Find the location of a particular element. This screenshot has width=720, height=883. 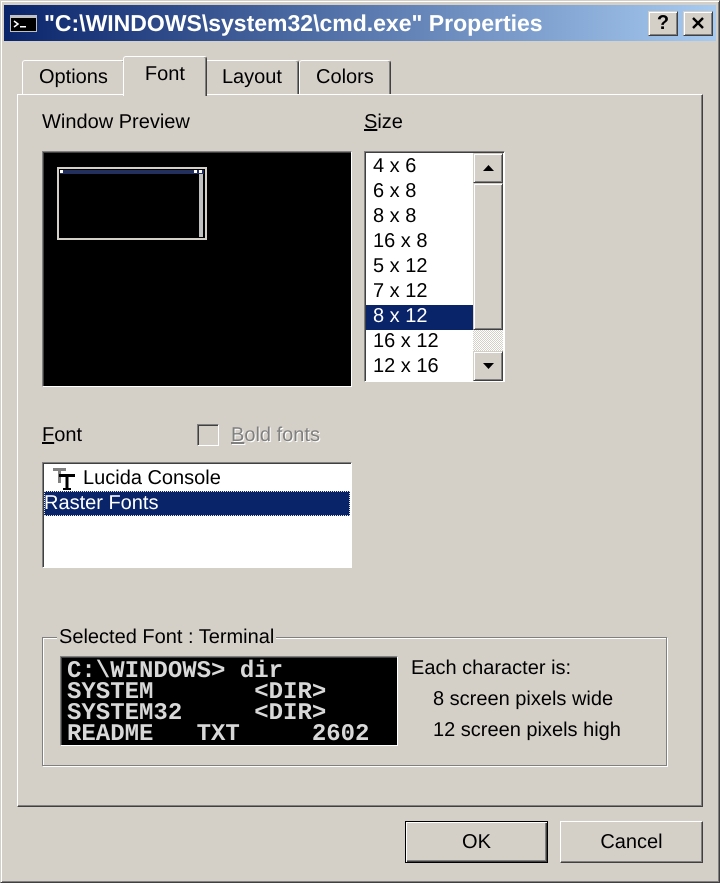

bold-fonts-label: Bold fonts is located at coordinates (275, 435).